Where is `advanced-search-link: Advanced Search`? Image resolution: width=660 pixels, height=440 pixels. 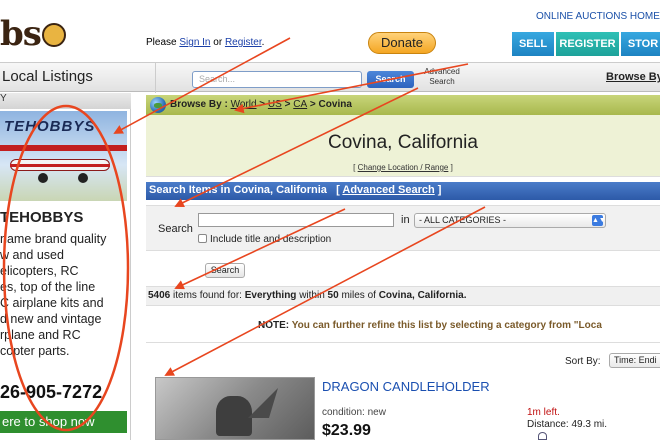 advanced-search-link: Advanced Search is located at coordinates (388, 190).